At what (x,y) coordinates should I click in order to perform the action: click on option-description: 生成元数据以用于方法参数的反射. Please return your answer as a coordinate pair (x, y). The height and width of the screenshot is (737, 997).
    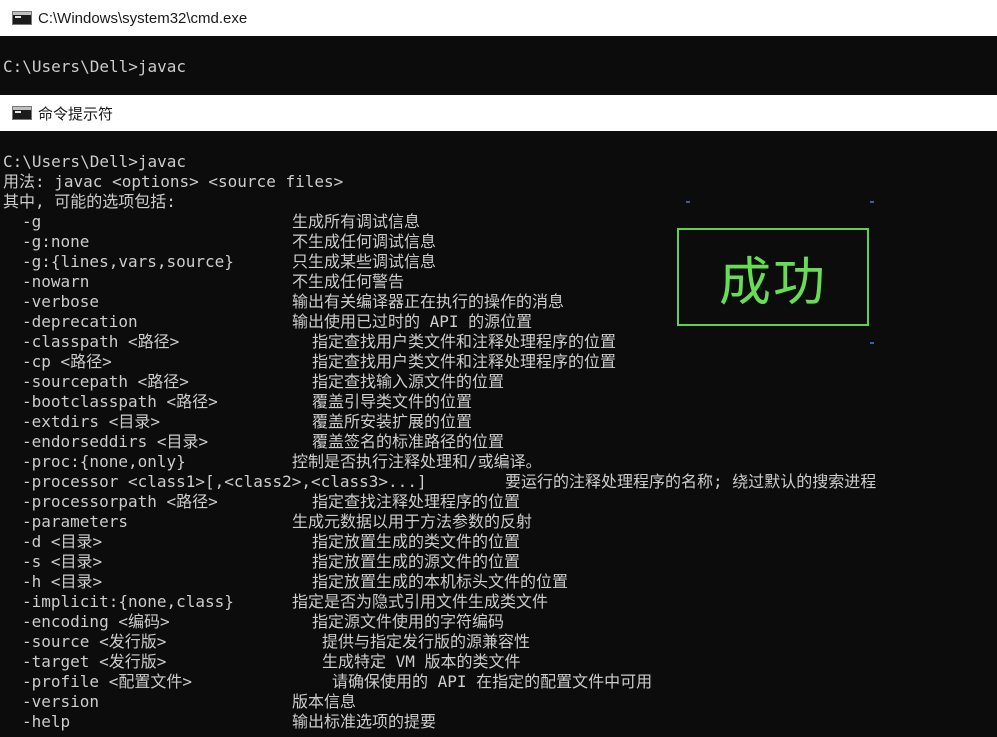
    Looking at the image, I should click on (412, 521).